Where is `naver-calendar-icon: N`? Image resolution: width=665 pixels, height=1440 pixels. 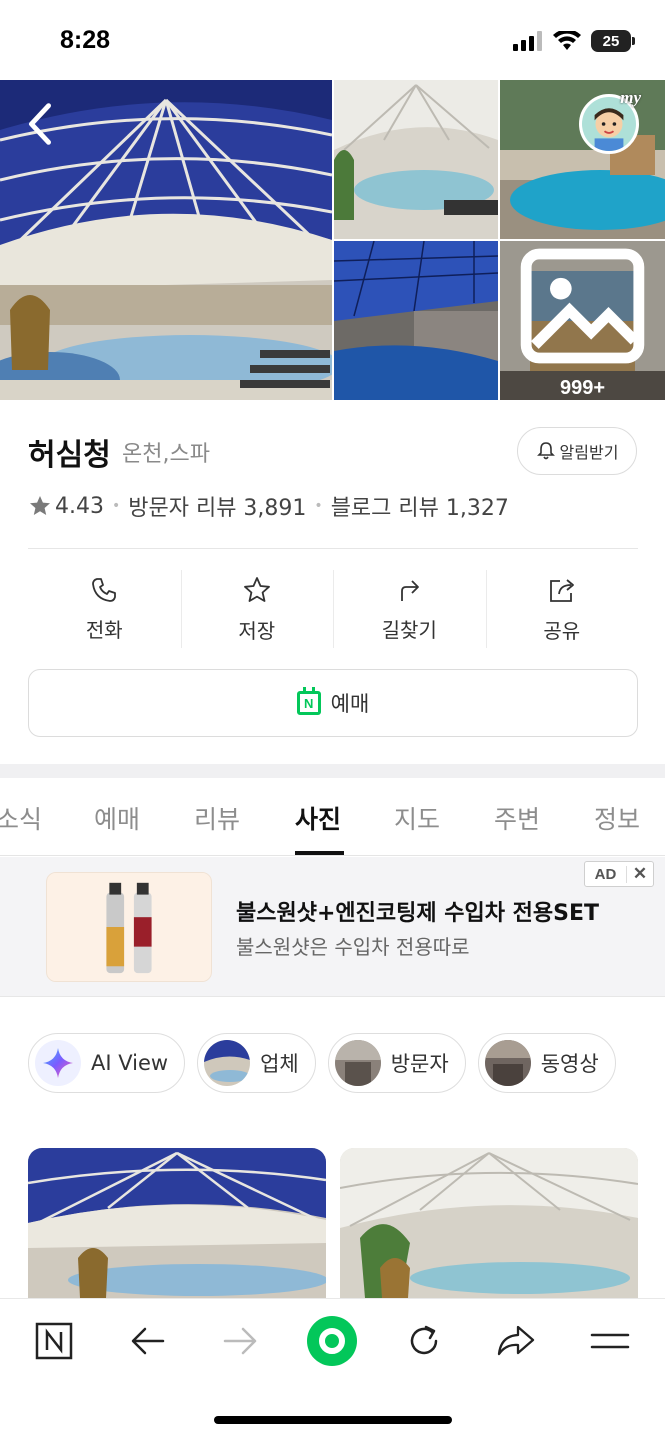
naver-calendar-icon: N is located at coordinates (308, 701).